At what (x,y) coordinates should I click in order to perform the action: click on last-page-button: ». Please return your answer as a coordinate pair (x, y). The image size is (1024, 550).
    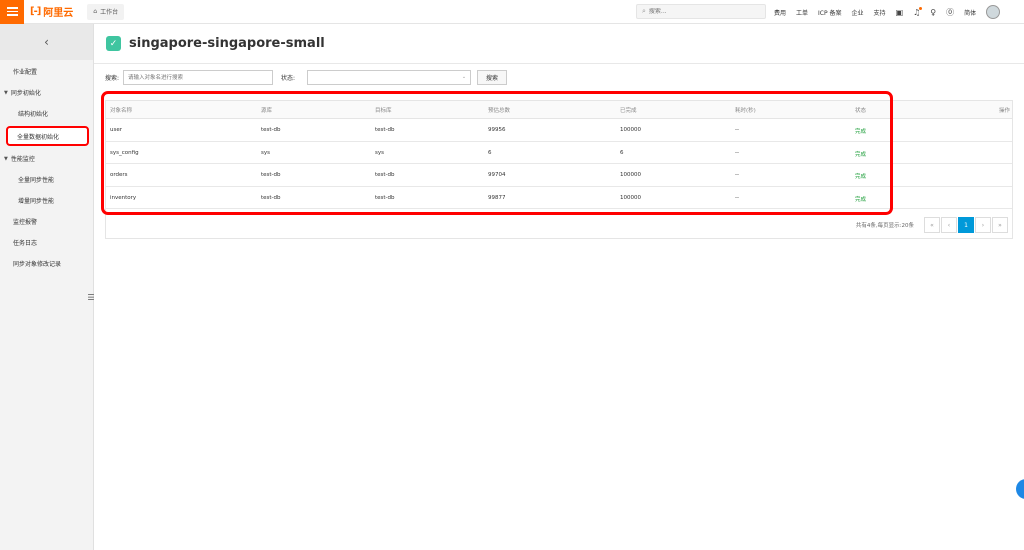
    Looking at the image, I should click on (1000, 225).